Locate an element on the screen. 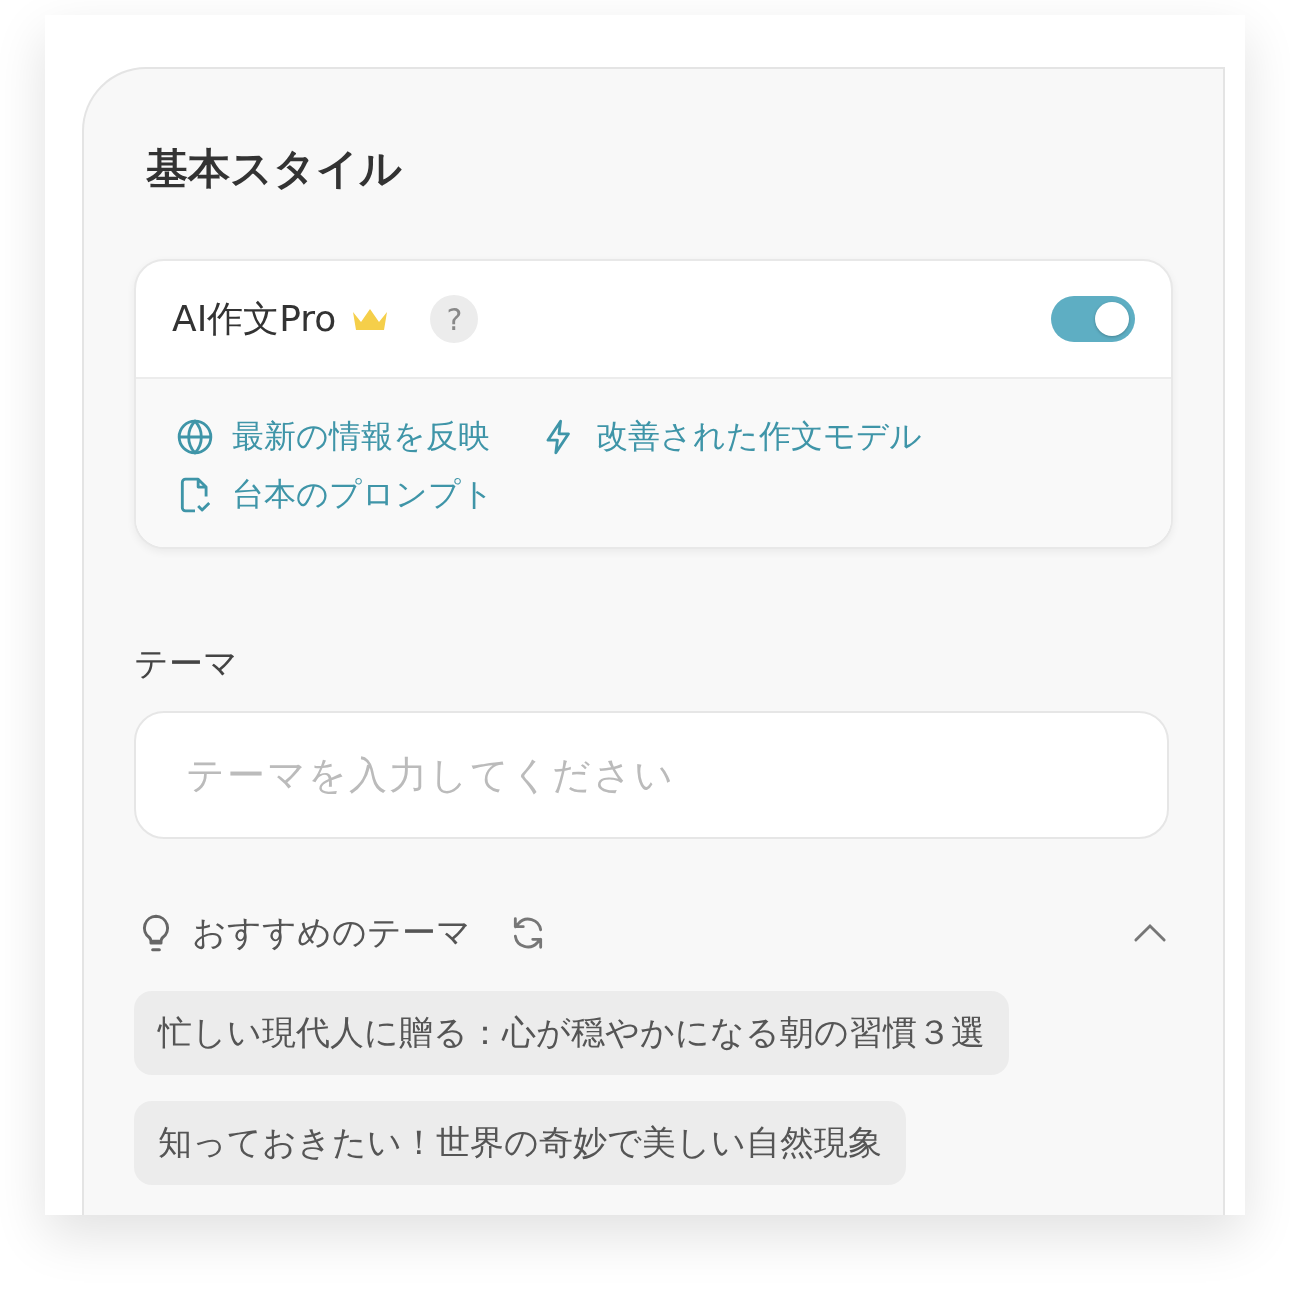  toggle-switch is located at coordinates (1093, 319).